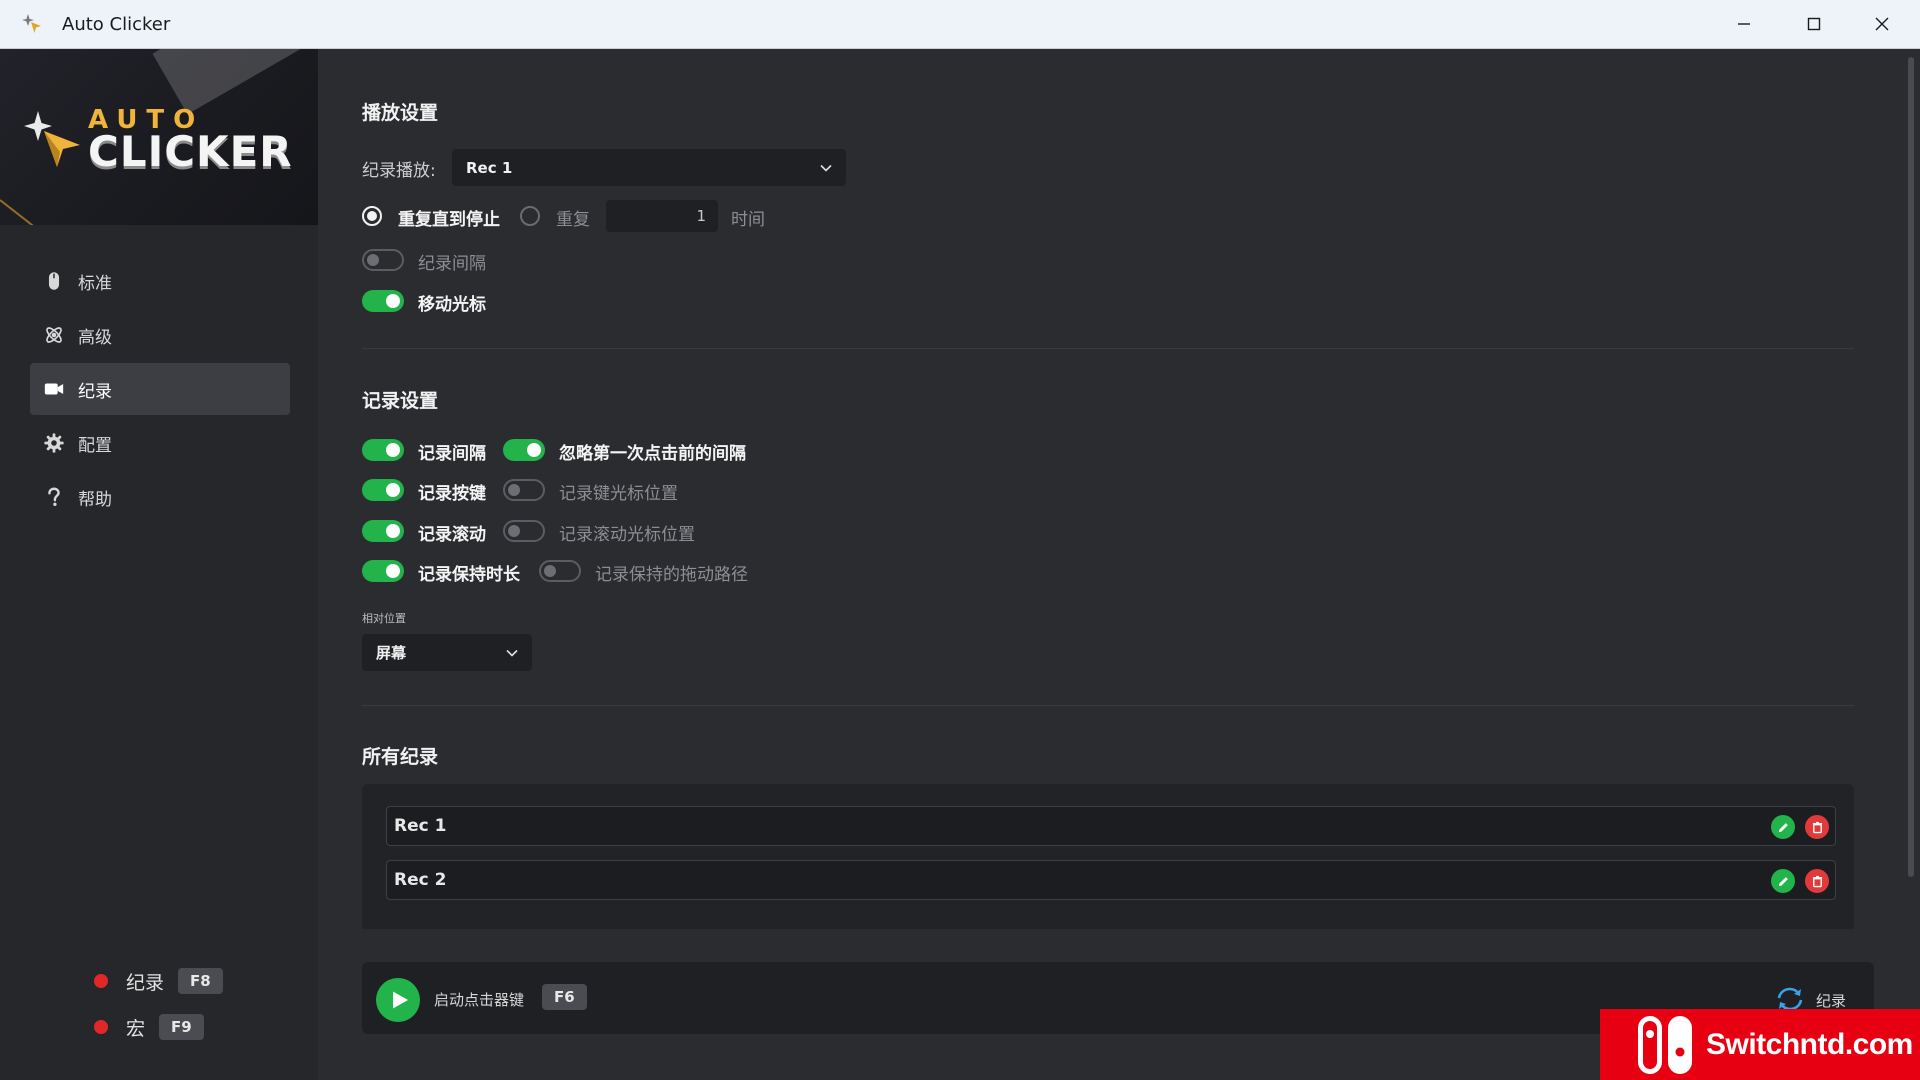 The height and width of the screenshot is (1080, 1920). I want to click on start-hotkey-label: 启动点击器键, so click(479, 1000).